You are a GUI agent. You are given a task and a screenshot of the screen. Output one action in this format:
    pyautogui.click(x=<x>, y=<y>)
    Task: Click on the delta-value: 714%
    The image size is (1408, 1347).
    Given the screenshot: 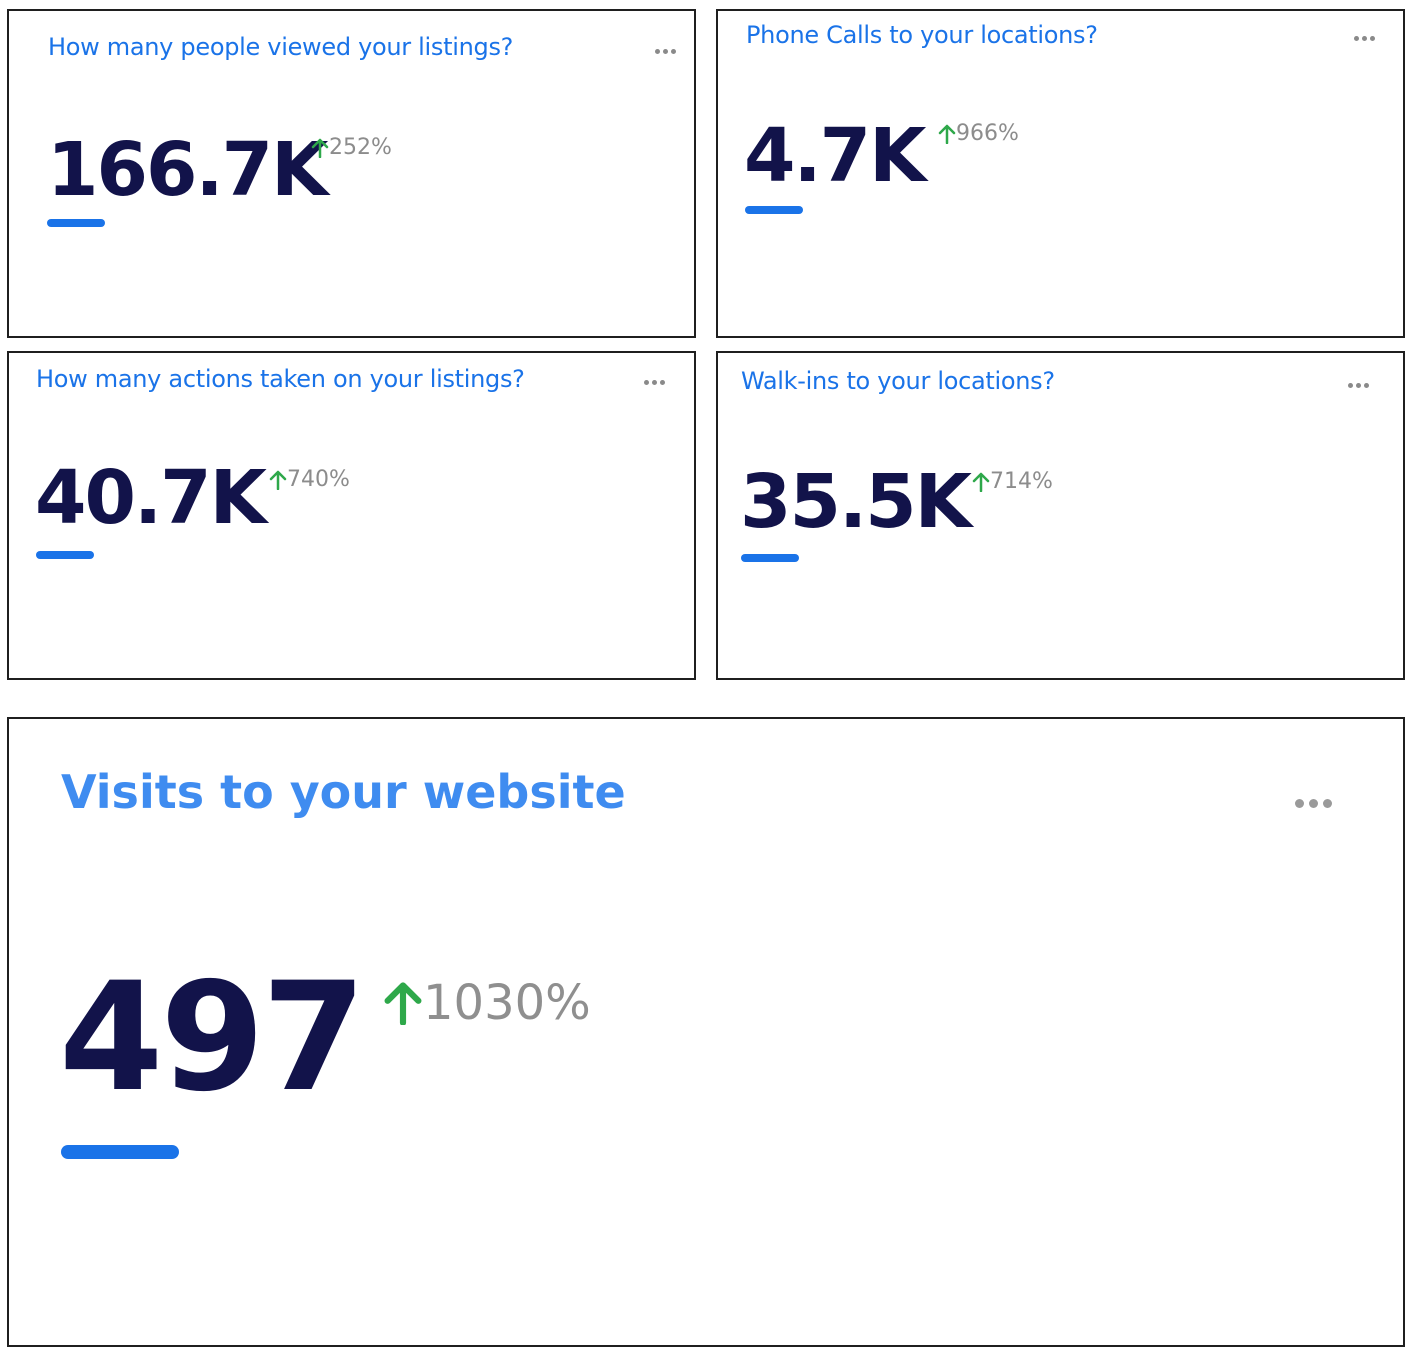 What is the action you would take?
    pyautogui.click(x=1021, y=481)
    